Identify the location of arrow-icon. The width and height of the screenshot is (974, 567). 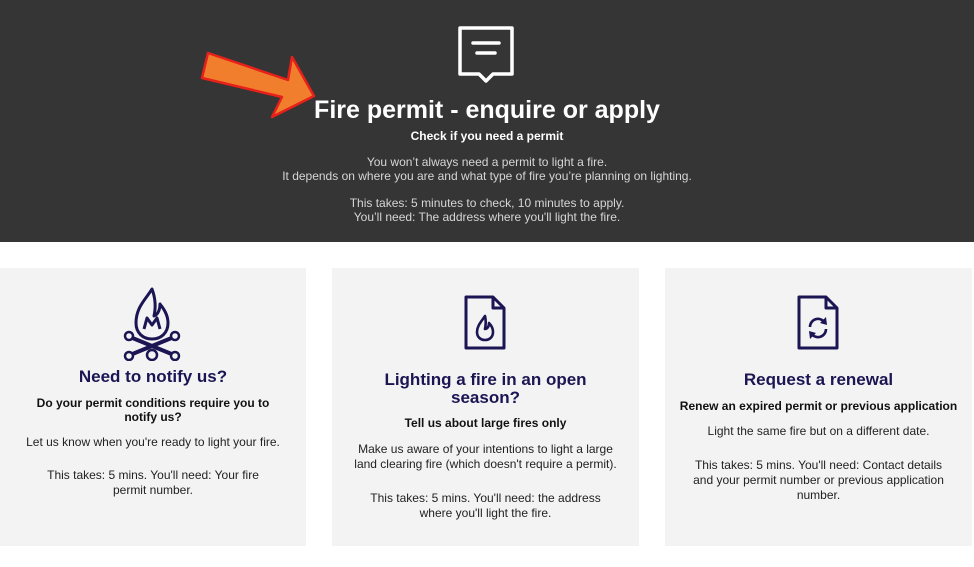
(258, 85).